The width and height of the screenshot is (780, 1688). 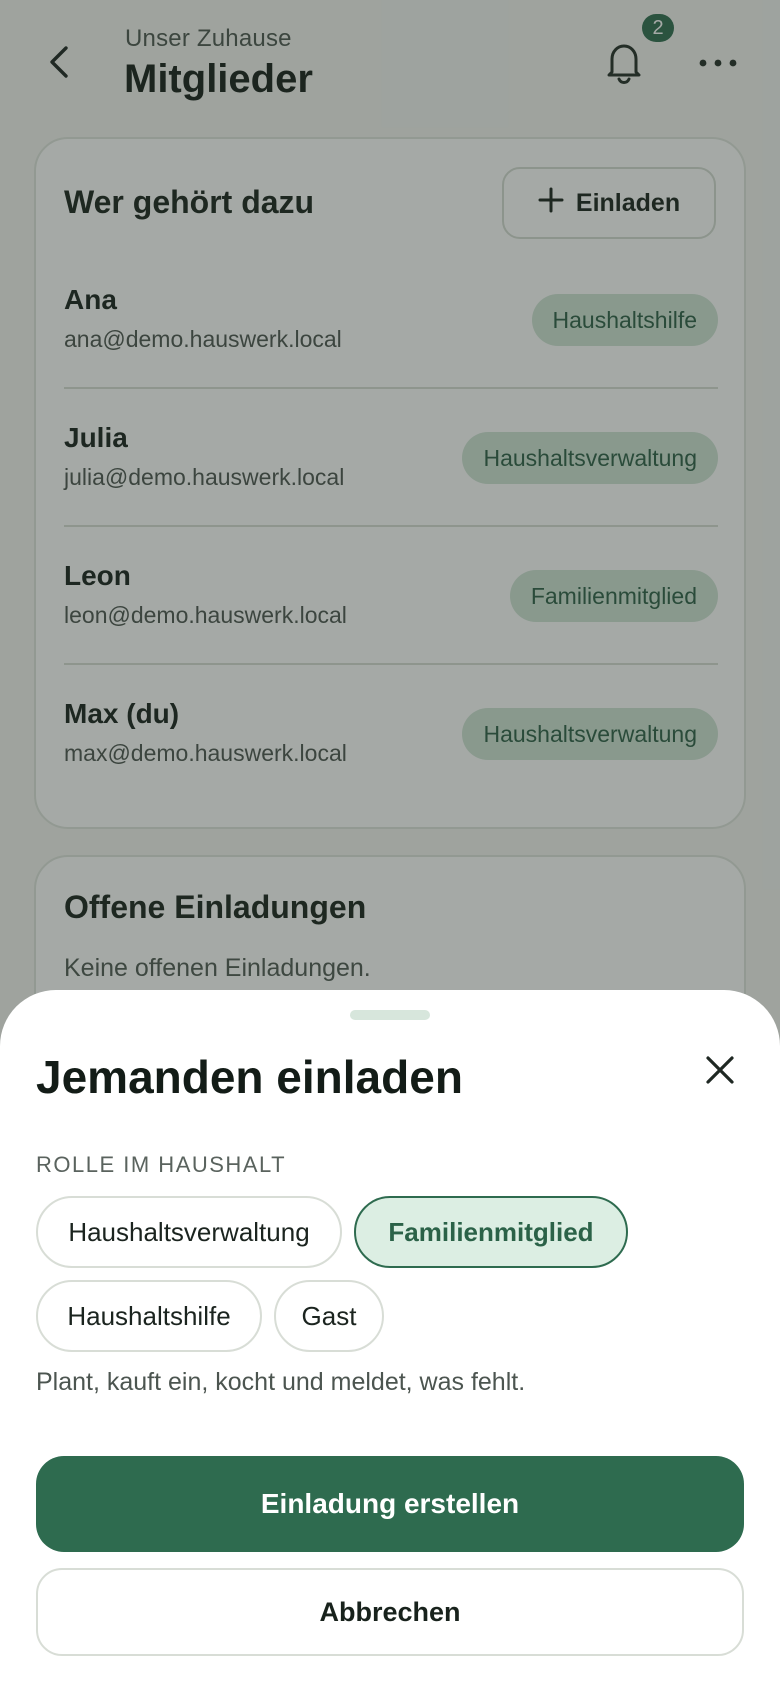 What do you see at coordinates (161, 1164) in the screenshot?
I see `role-section-label: ROLLE IM HAUSHALT` at bounding box center [161, 1164].